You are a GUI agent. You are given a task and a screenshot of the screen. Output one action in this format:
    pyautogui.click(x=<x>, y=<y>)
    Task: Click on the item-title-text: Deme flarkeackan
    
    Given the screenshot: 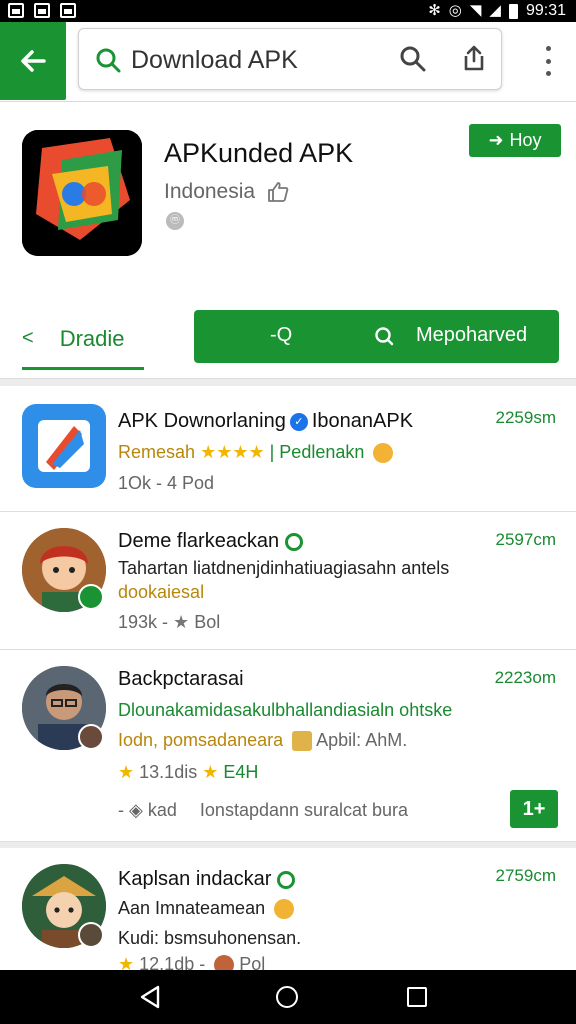 What is the action you would take?
    pyautogui.click(x=199, y=541)
    